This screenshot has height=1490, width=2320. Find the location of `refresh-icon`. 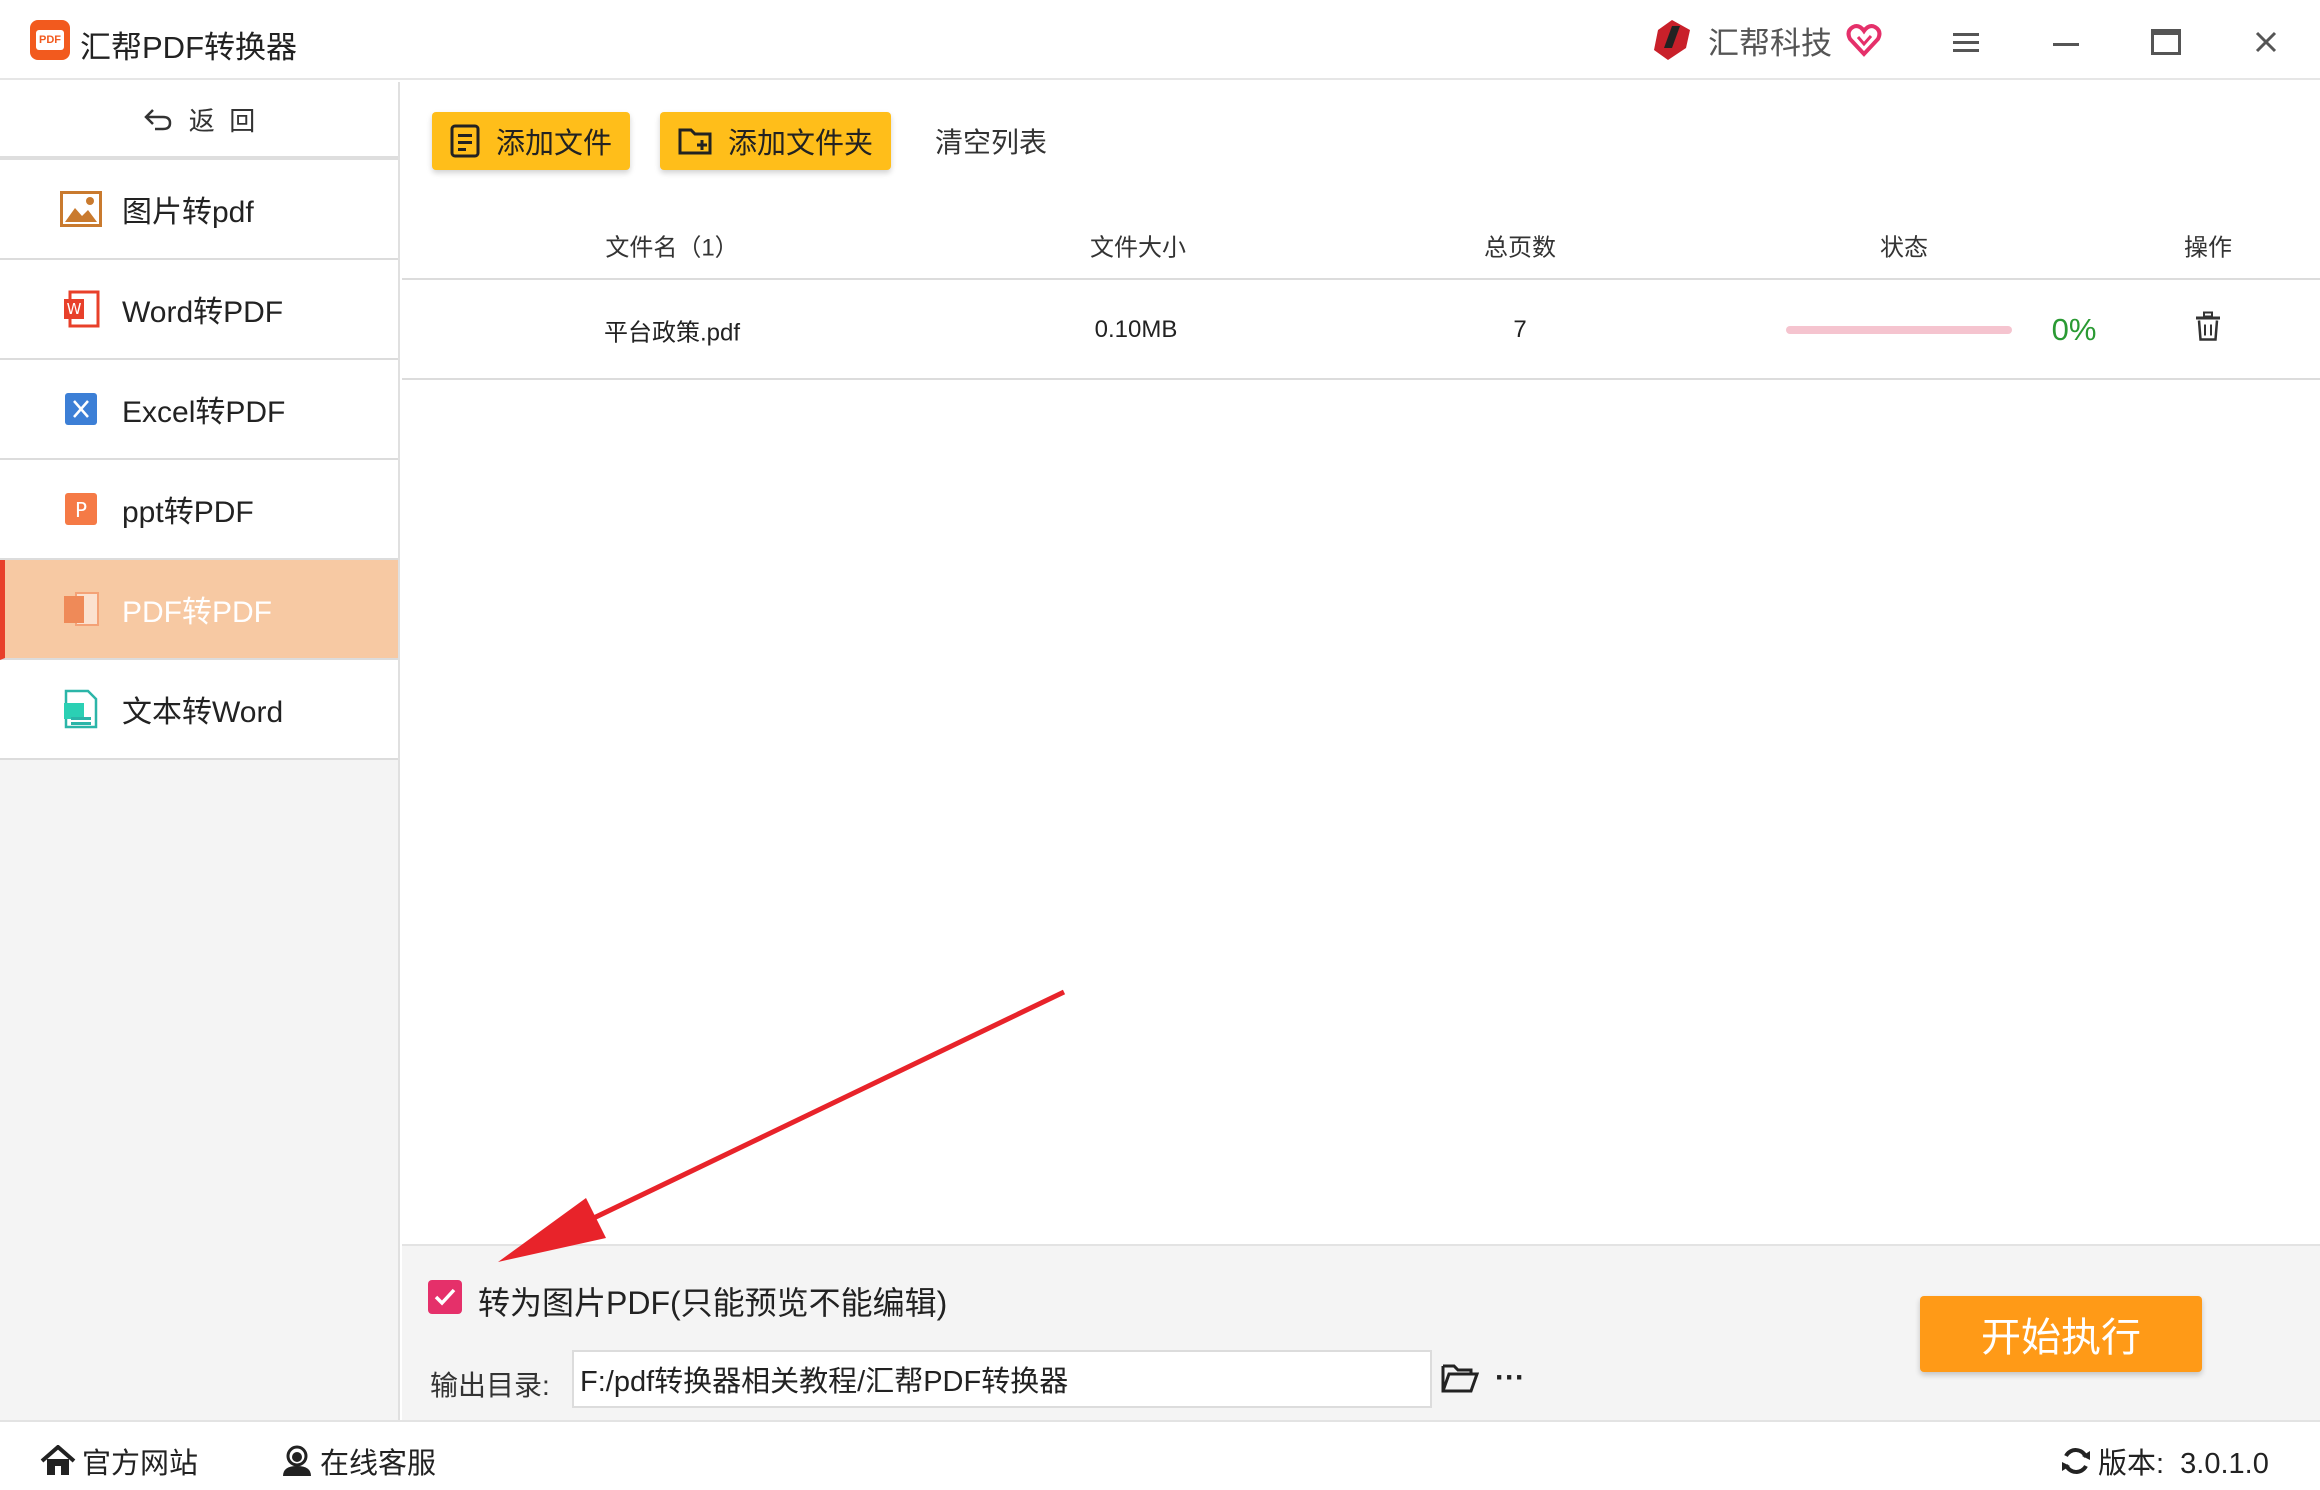

refresh-icon is located at coordinates (2076, 1461).